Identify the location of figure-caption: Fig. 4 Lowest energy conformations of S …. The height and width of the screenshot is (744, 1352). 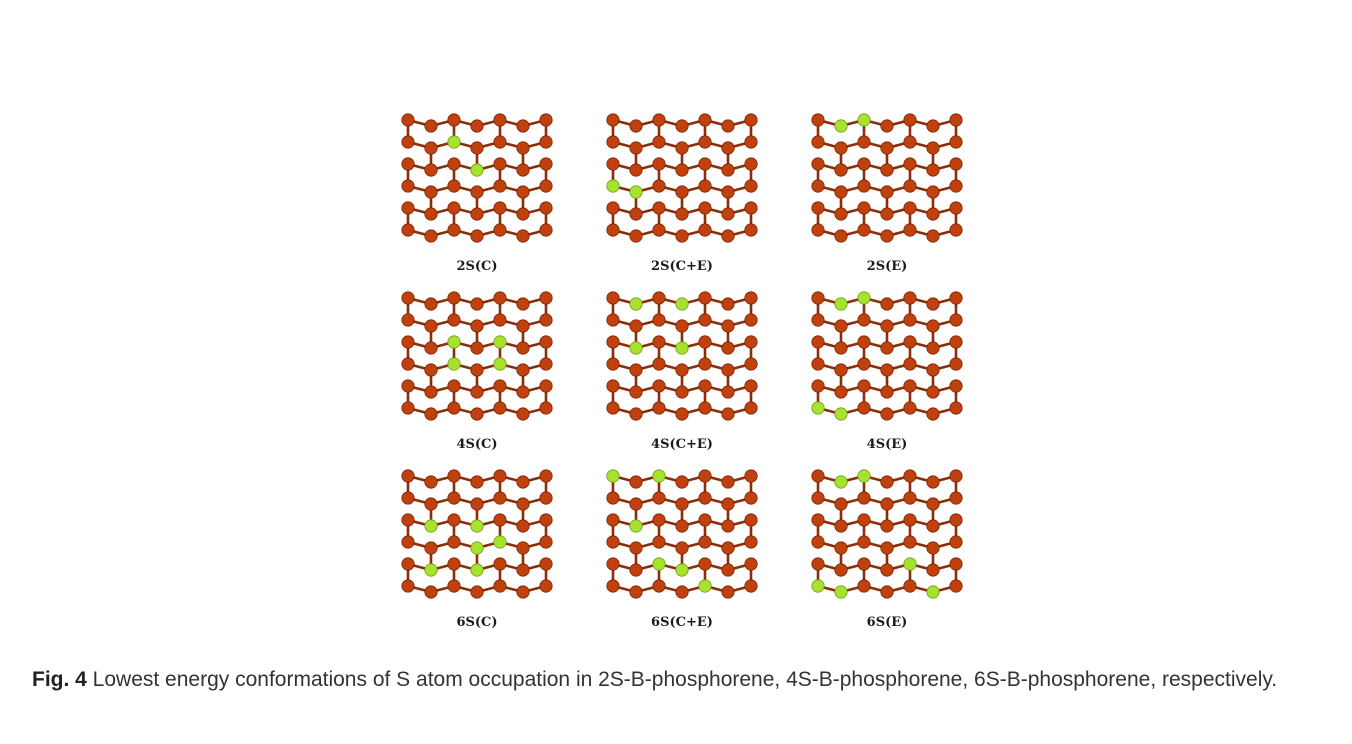
(677, 680).